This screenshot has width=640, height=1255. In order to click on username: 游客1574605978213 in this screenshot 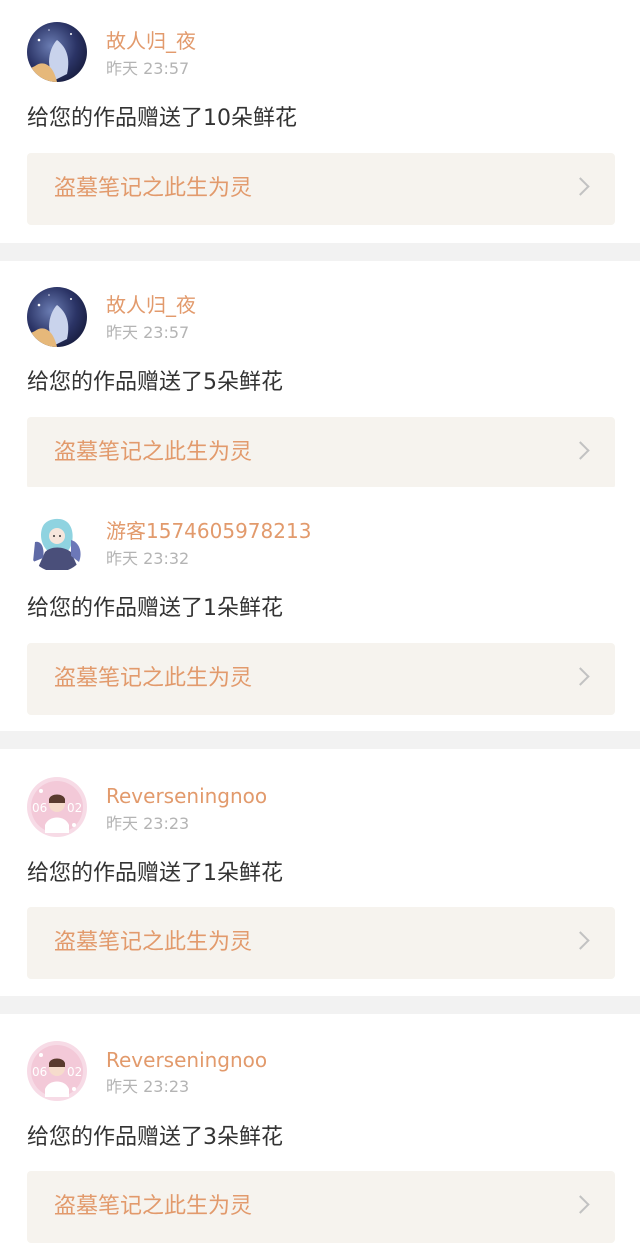, I will do `click(208, 531)`.